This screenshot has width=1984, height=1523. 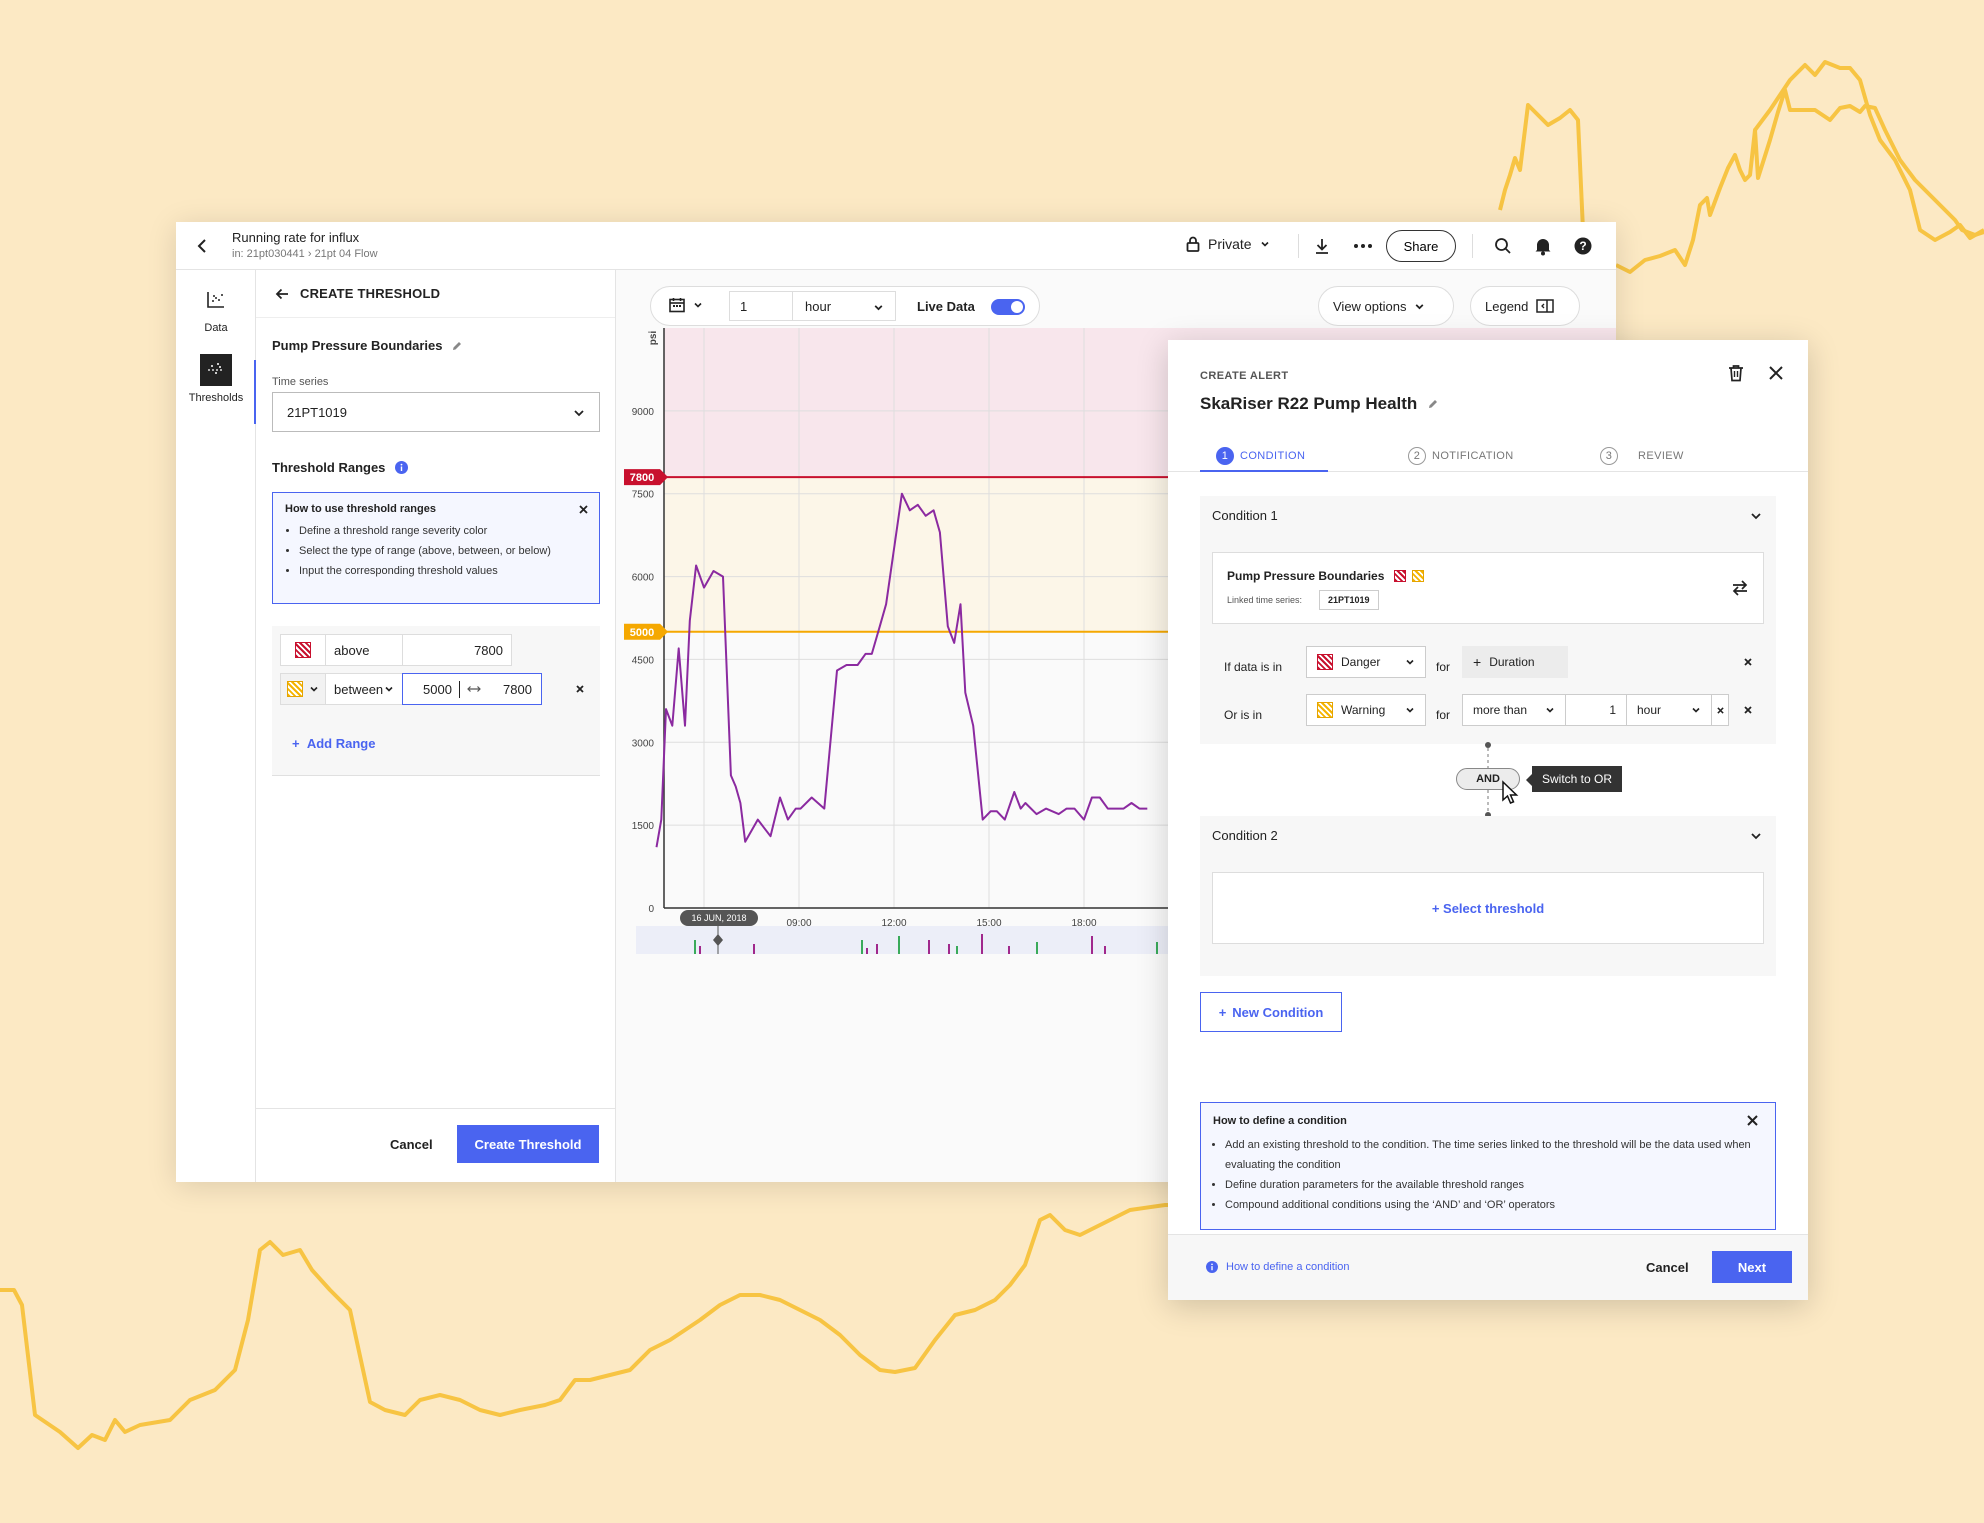 What do you see at coordinates (216, 726) in the screenshot?
I see `left-nav: Data Thresholds` at bounding box center [216, 726].